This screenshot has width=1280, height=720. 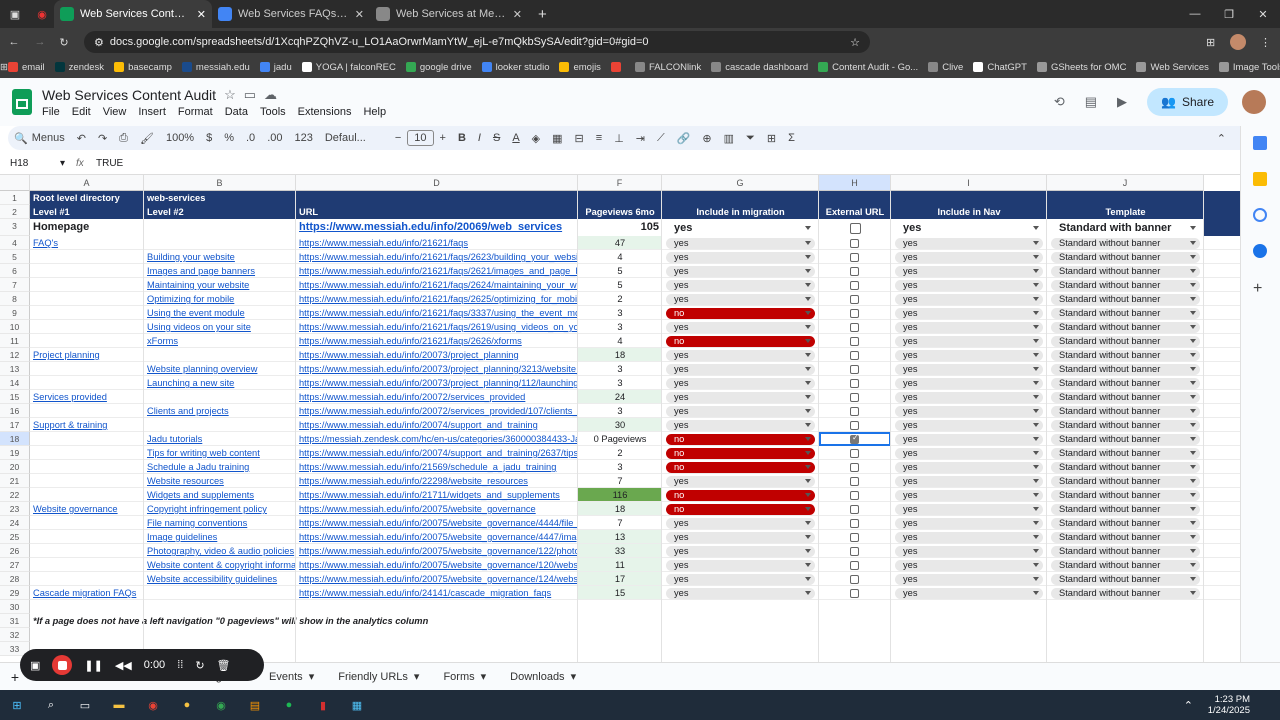 I want to click on meet-icon: ▶, so click(x=1122, y=102).